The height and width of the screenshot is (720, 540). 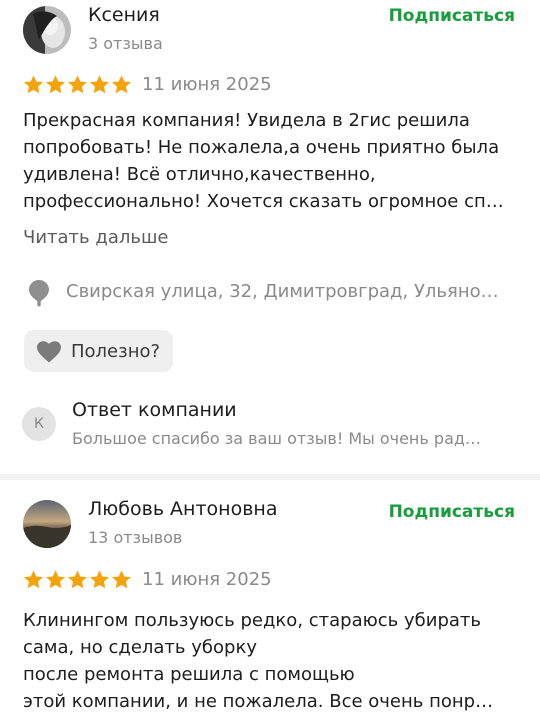 I want to click on location-pin-icon, so click(x=39, y=293).